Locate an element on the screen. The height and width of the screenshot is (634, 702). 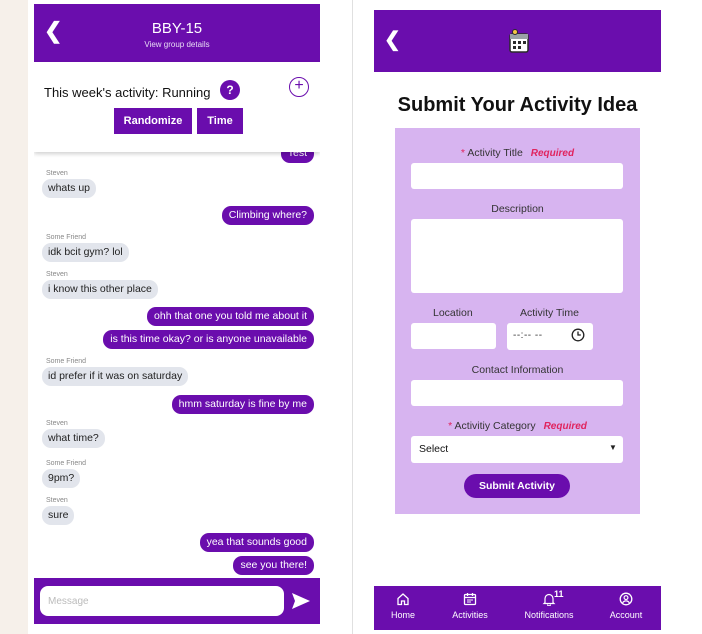
location-label: Location is located at coordinates (453, 313).